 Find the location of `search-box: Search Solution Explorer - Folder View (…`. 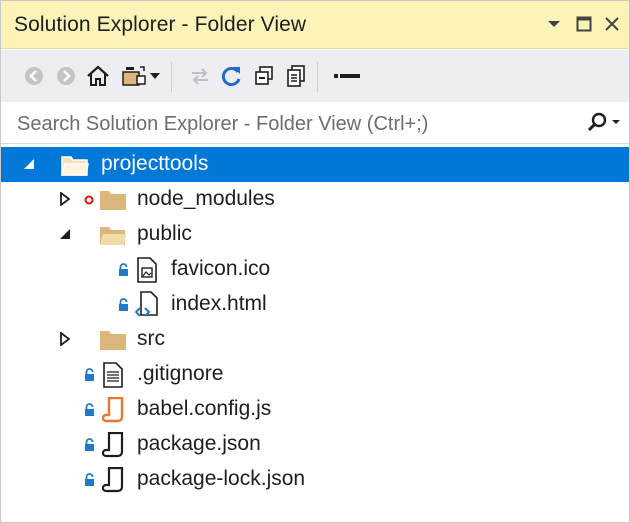

search-box: Search Solution Explorer - Folder View (… is located at coordinates (315, 123).